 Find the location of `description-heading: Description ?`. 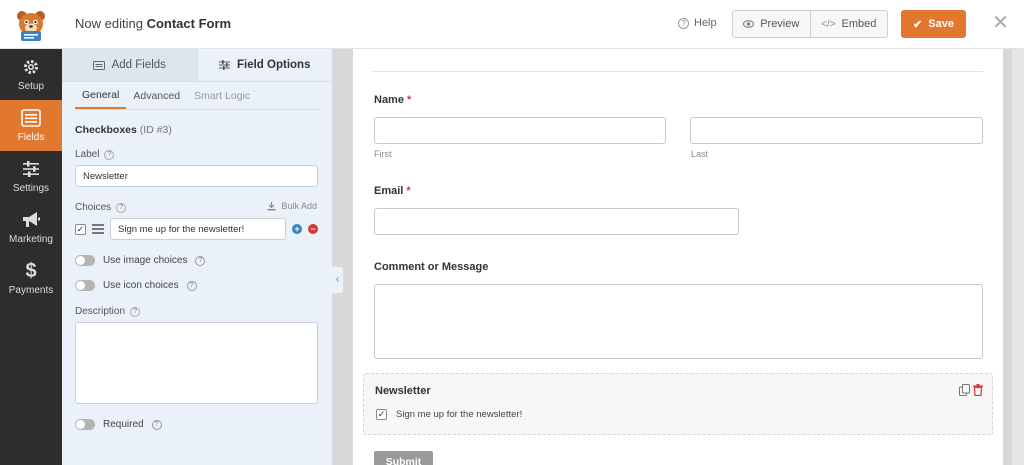

description-heading: Description ? is located at coordinates (108, 311).